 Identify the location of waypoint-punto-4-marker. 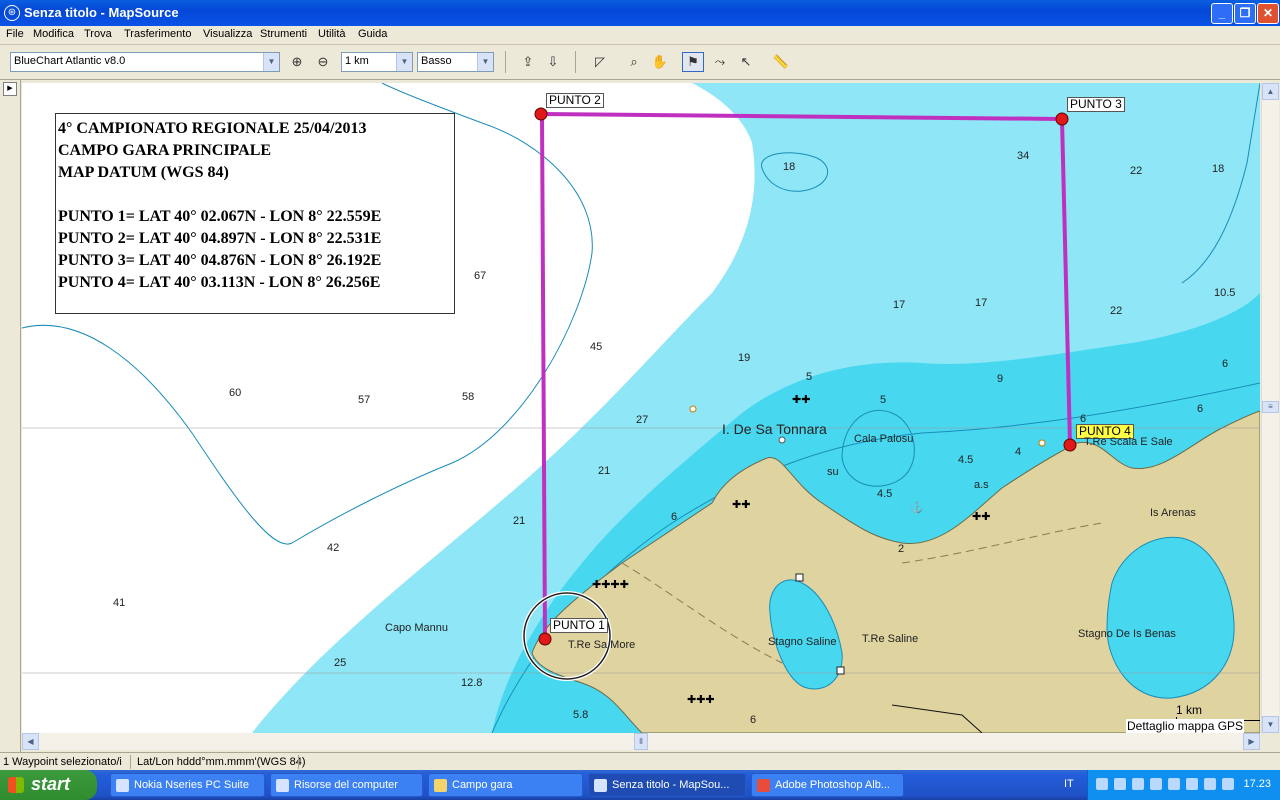
(1070, 445).